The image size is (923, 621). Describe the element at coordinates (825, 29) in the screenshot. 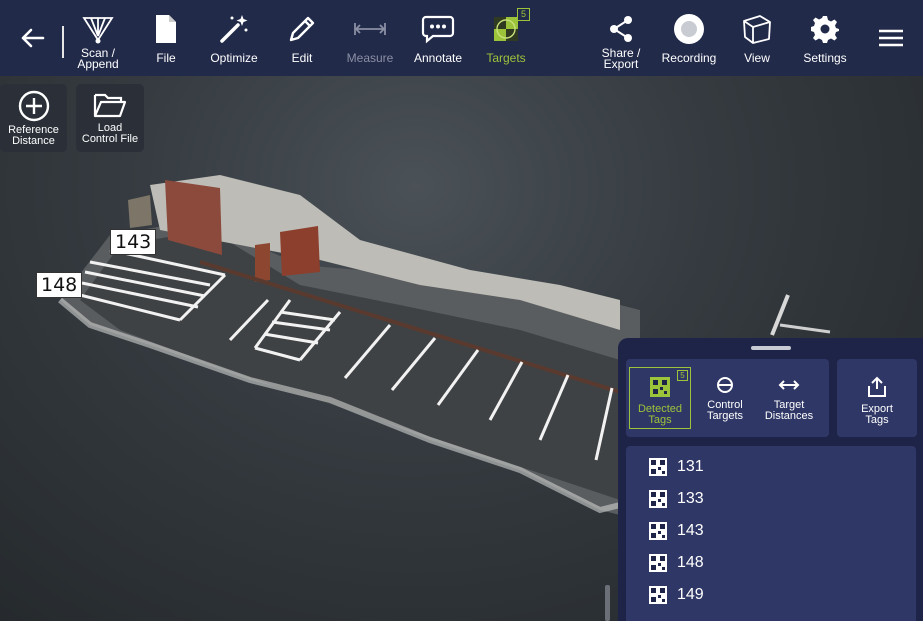

I see `gear-icon` at that location.